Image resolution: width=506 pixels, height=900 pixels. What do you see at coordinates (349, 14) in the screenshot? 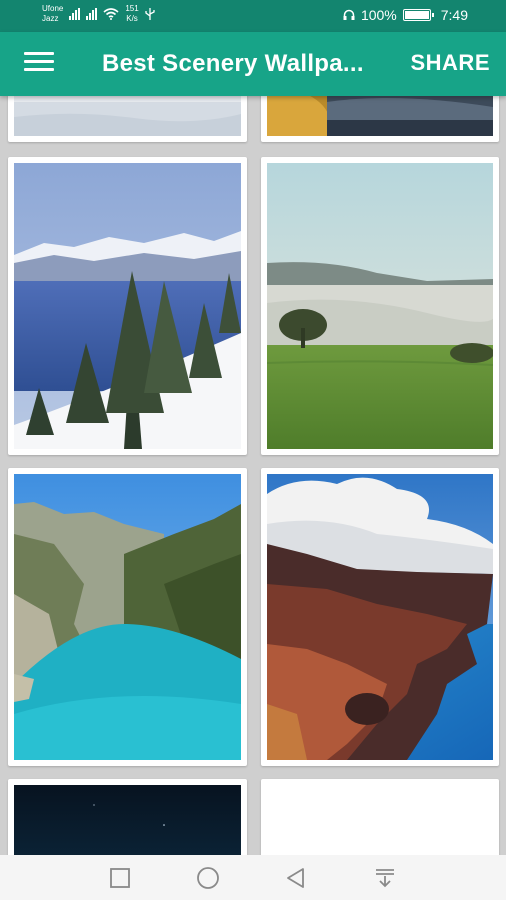
I see `headphones-icon` at bounding box center [349, 14].